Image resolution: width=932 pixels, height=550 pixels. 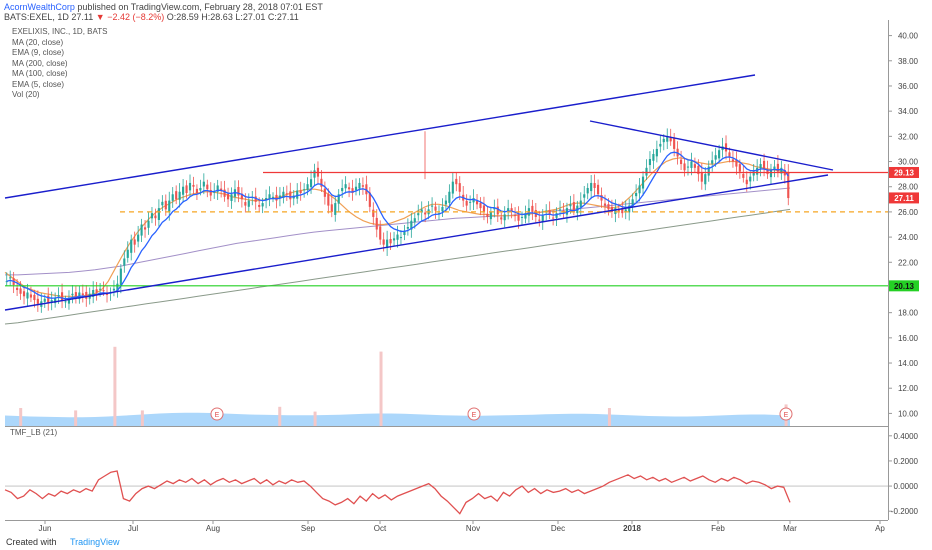 I want to click on price-tick-label: 30.00, so click(x=908, y=162).